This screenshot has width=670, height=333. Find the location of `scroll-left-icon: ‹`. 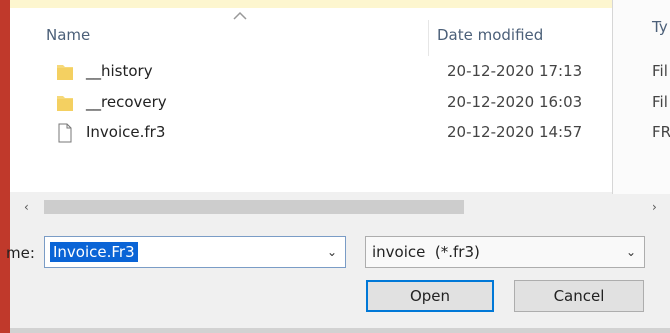

scroll-left-icon: ‹ is located at coordinates (26, 207).